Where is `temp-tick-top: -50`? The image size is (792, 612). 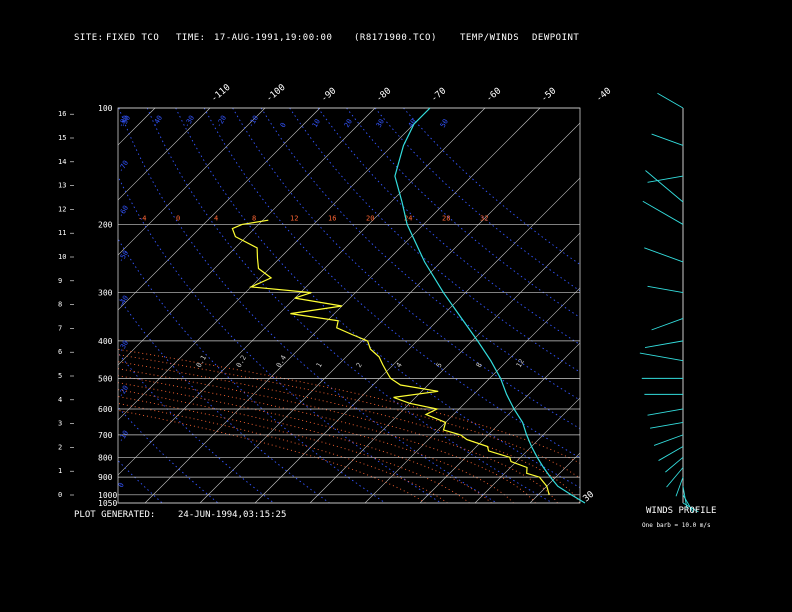 temp-tick-top: -50 is located at coordinates (549, 95).